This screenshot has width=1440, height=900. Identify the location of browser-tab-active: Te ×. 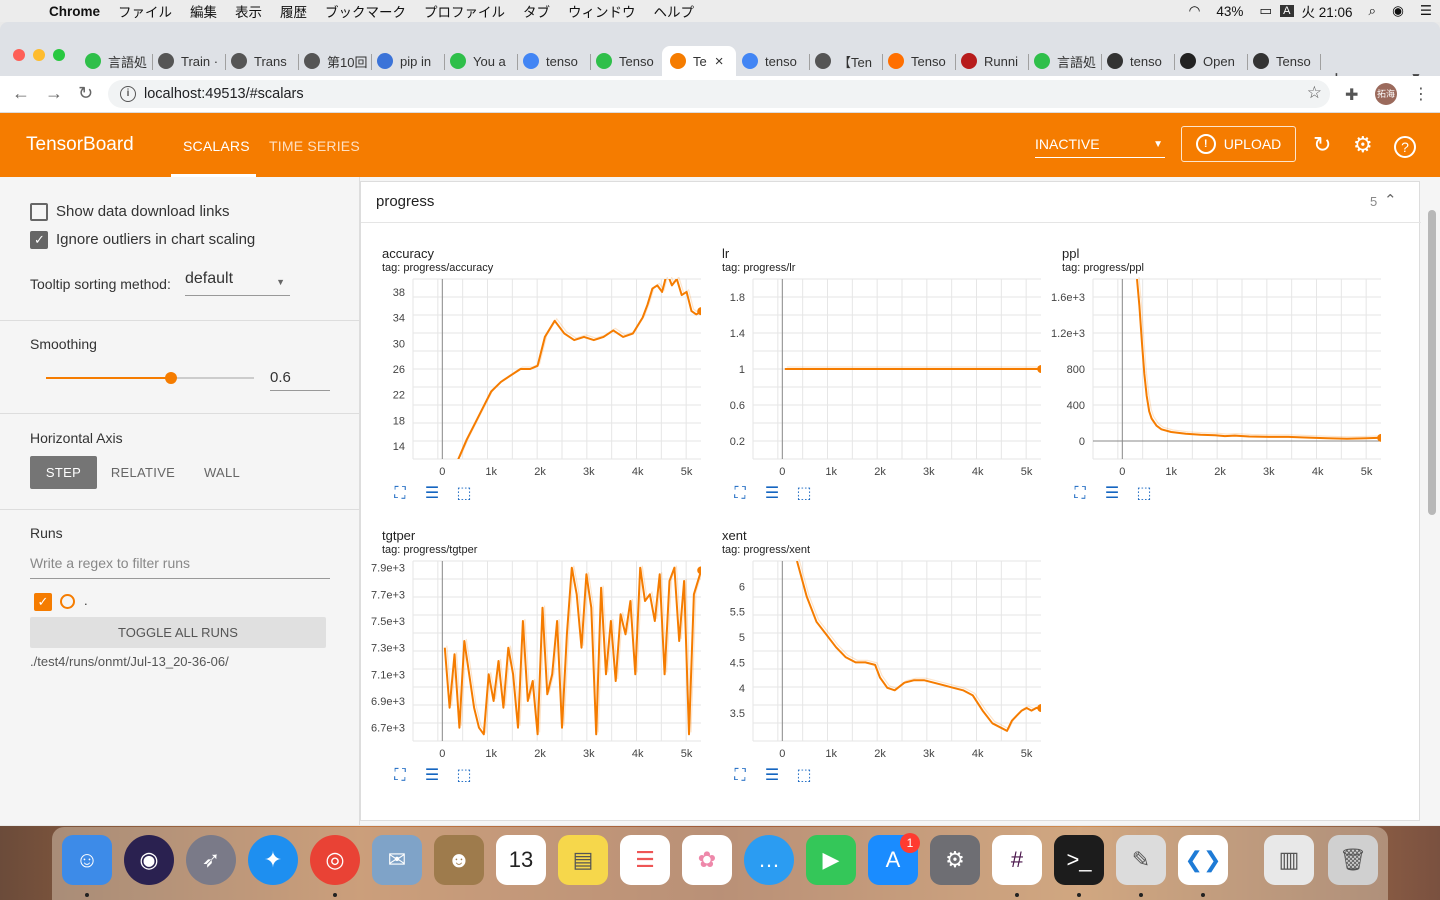
(699, 61).